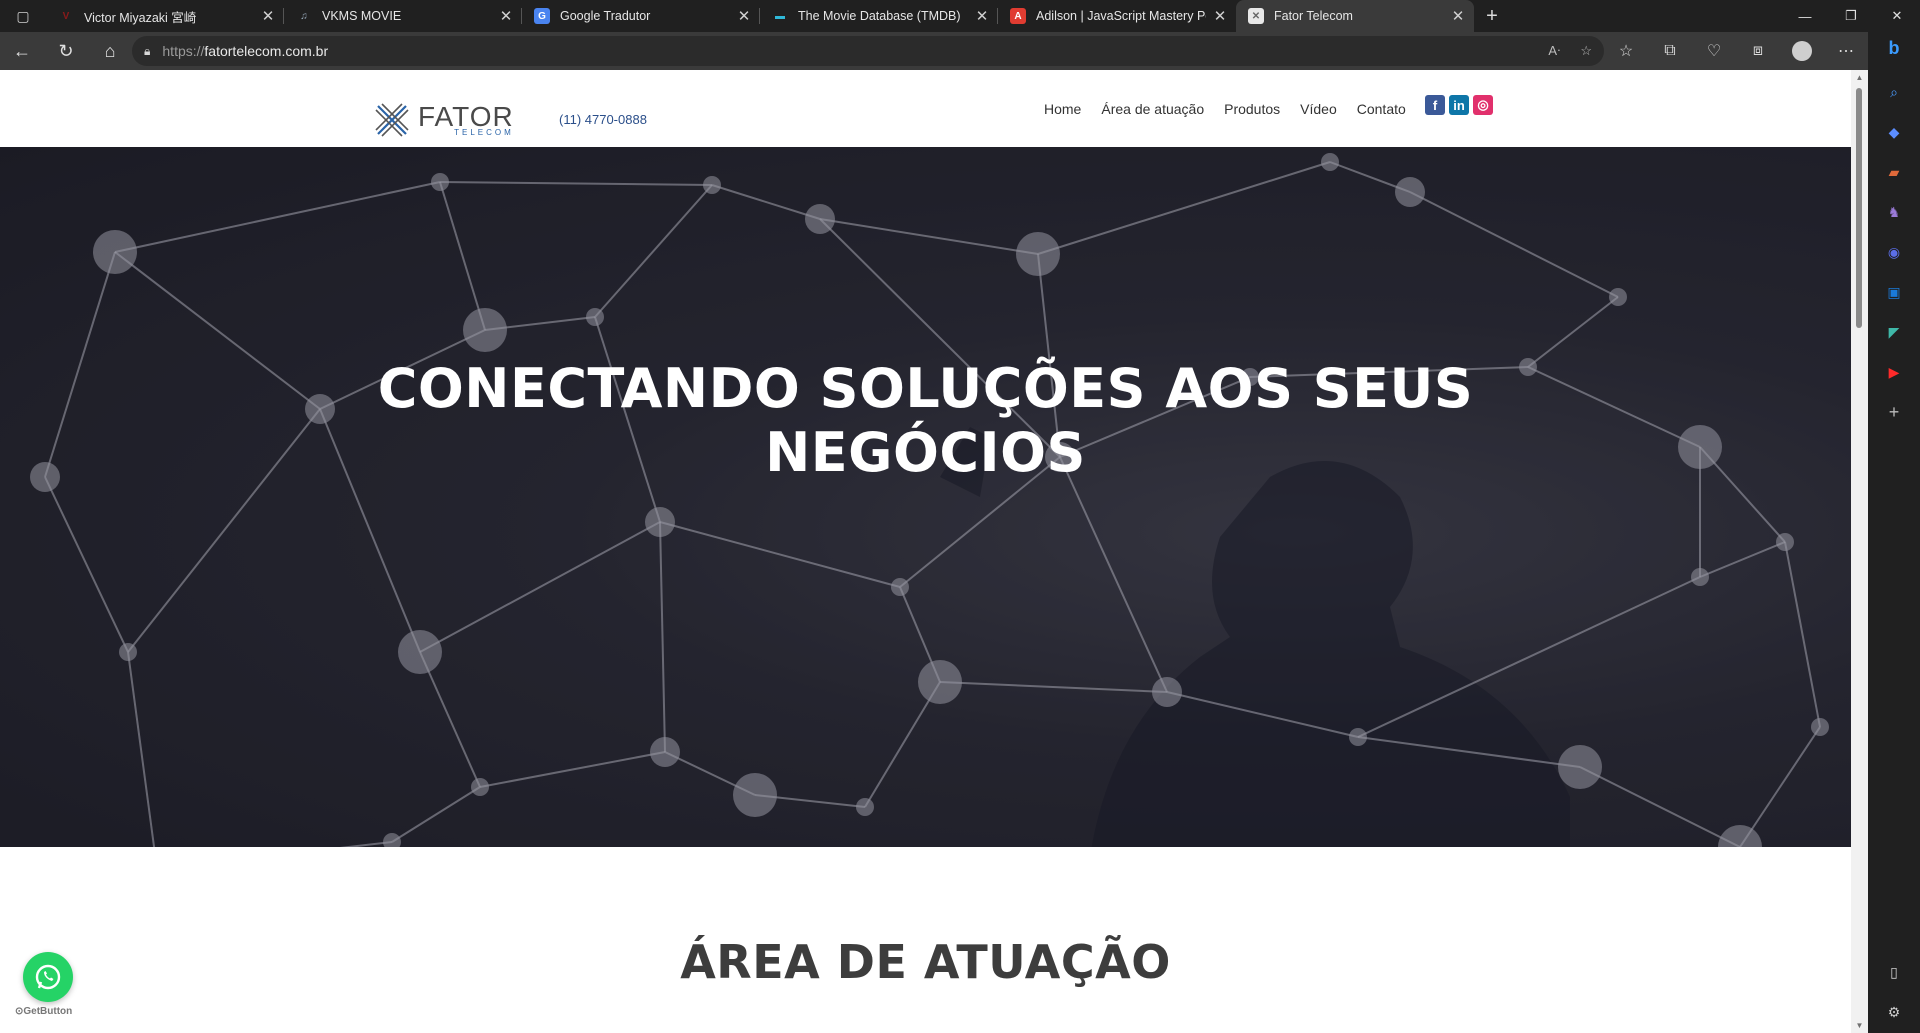 This screenshot has width=1920, height=1033. What do you see at coordinates (1554, 51) in the screenshot?
I see `read-aloud-icon: Aᐧ` at bounding box center [1554, 51].